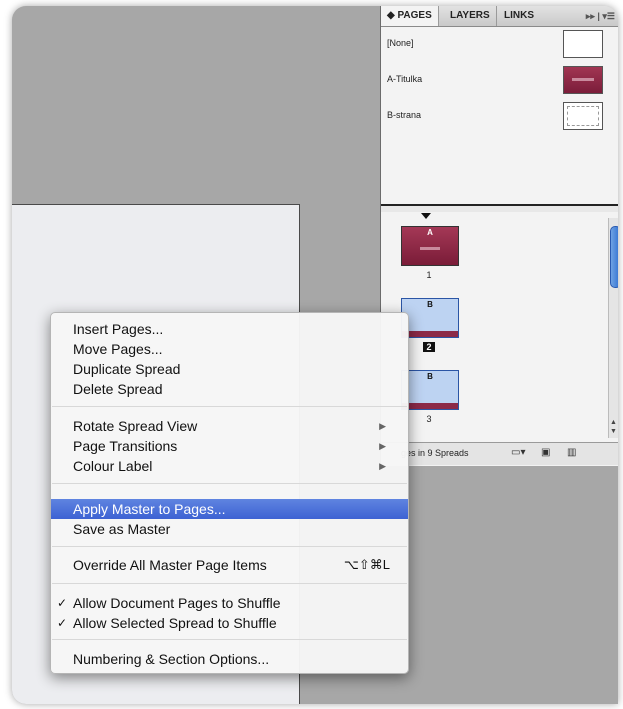 The height and width of the screenshot is (709, 623). I want to click on menu-item-colour-label: Colour Label ▶, so click(229, 466).